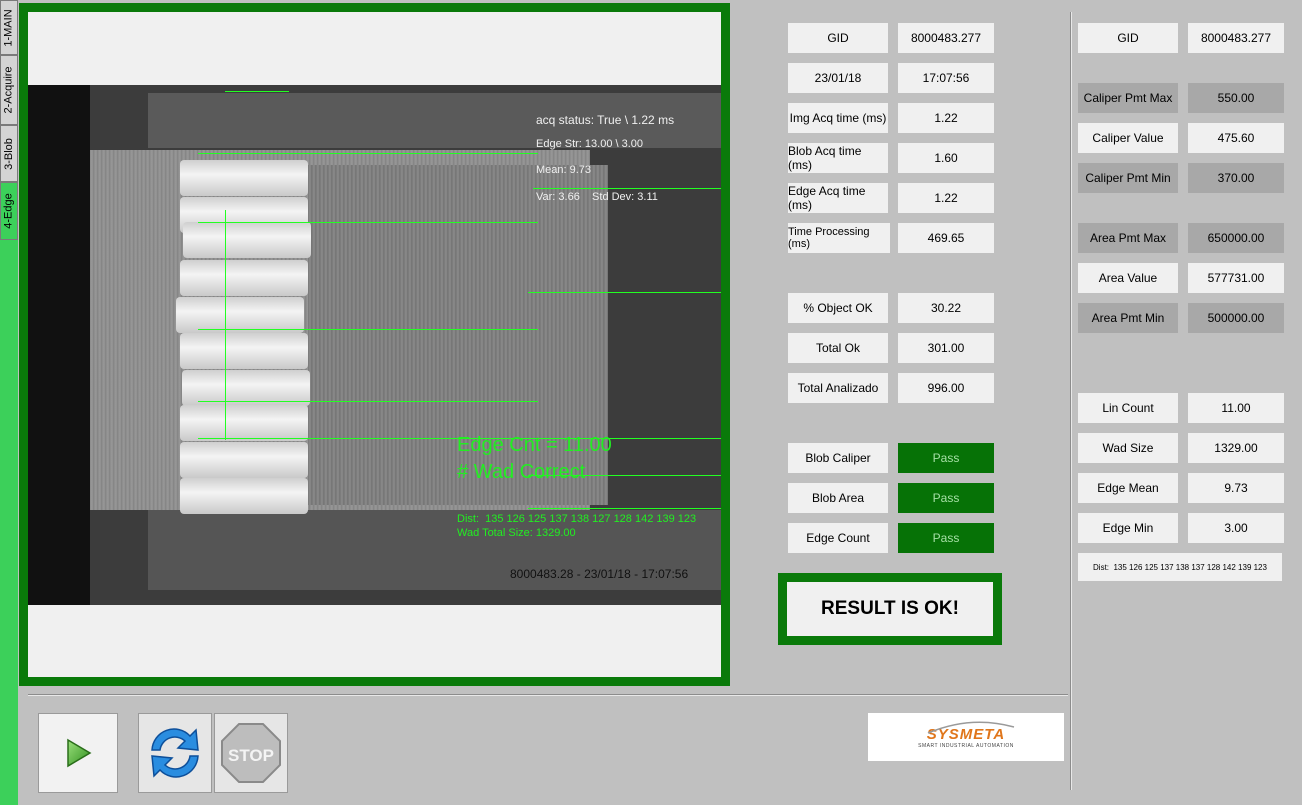 The width and height of the screenshot is (1302, 805). Describe the element at coordinates (1236, 178) in the screenshot. I see `caliper-min-value: 370.00` at that location.